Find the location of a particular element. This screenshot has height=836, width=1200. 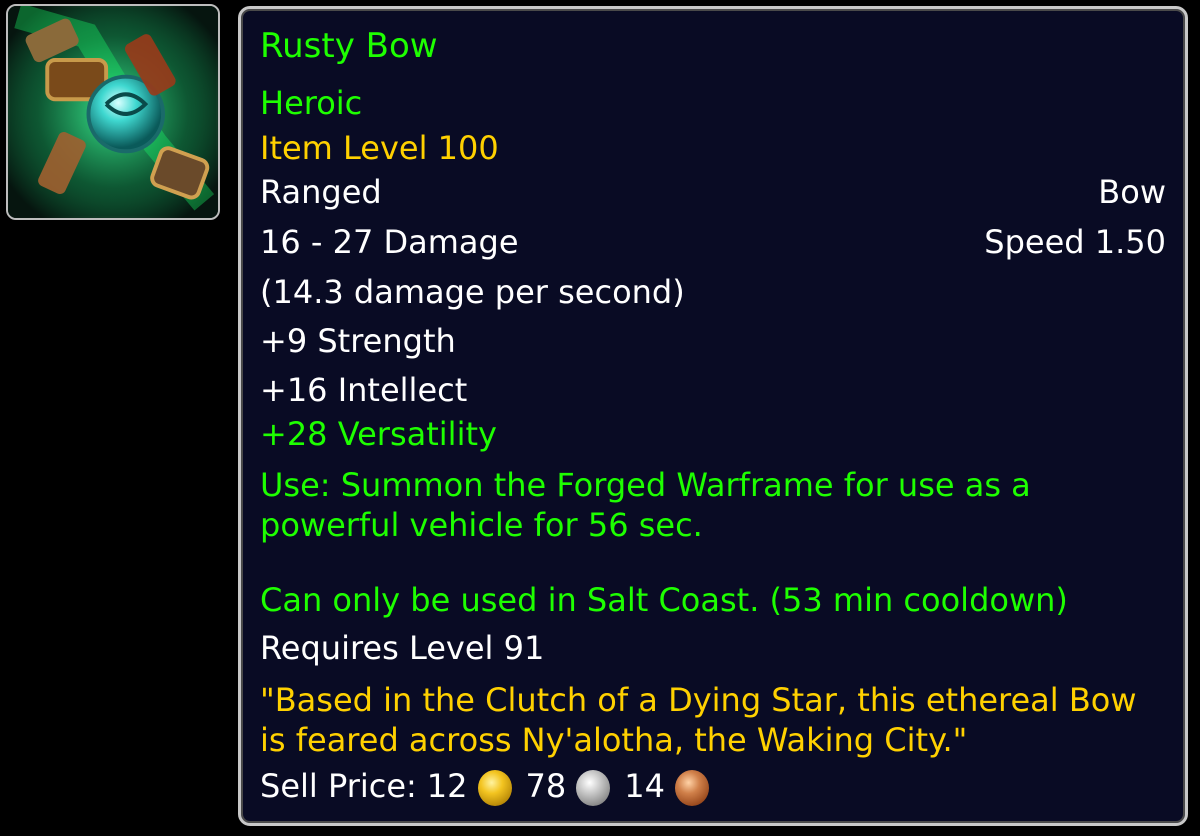

stat-strength: +9 Strength is located at coordinates (358, 341).